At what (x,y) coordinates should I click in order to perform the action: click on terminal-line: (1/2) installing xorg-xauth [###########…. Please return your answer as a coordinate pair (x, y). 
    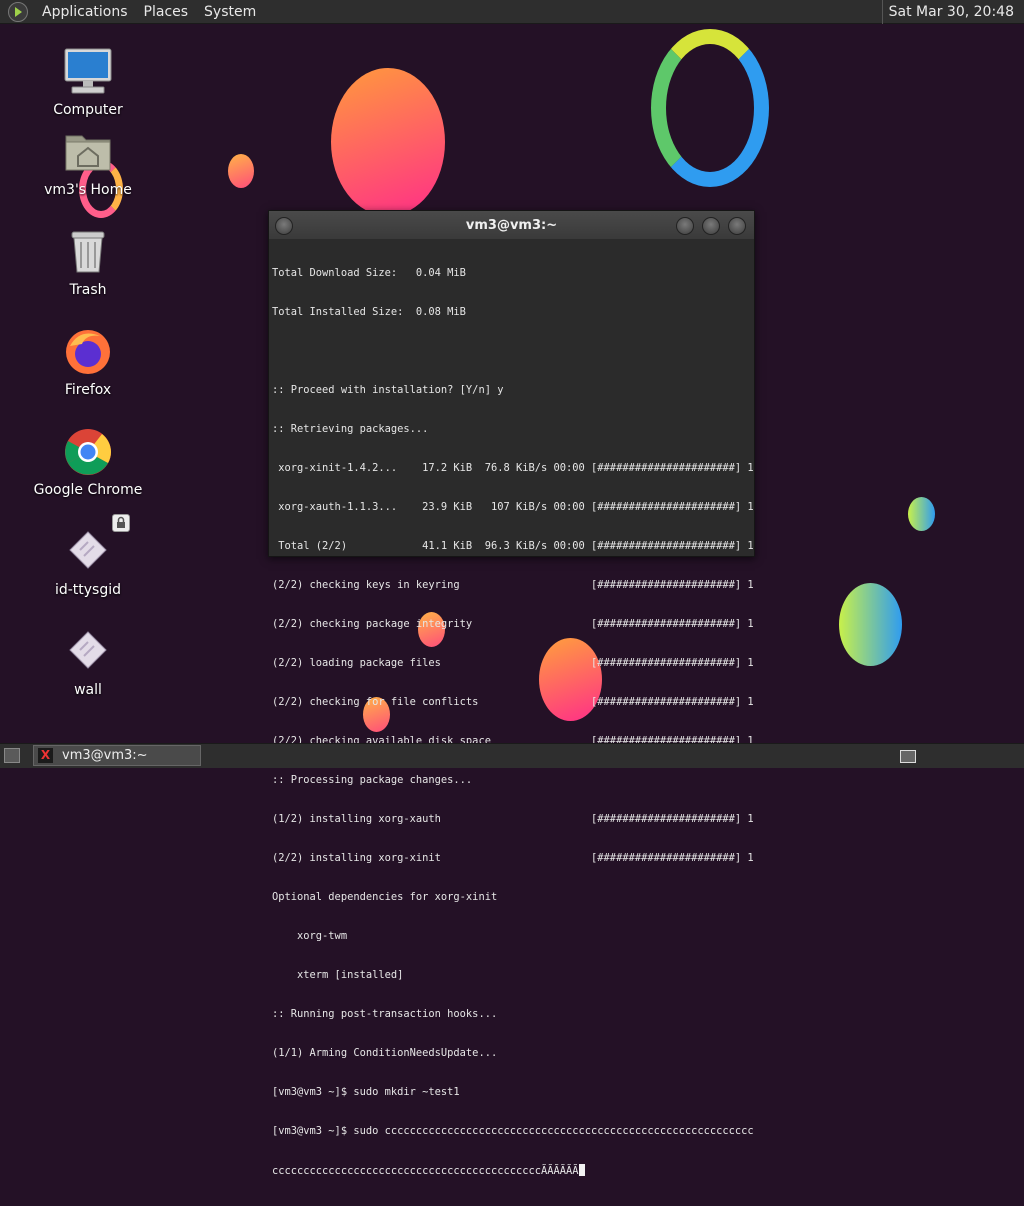
    Looking at the image, I should click on (513, 819).